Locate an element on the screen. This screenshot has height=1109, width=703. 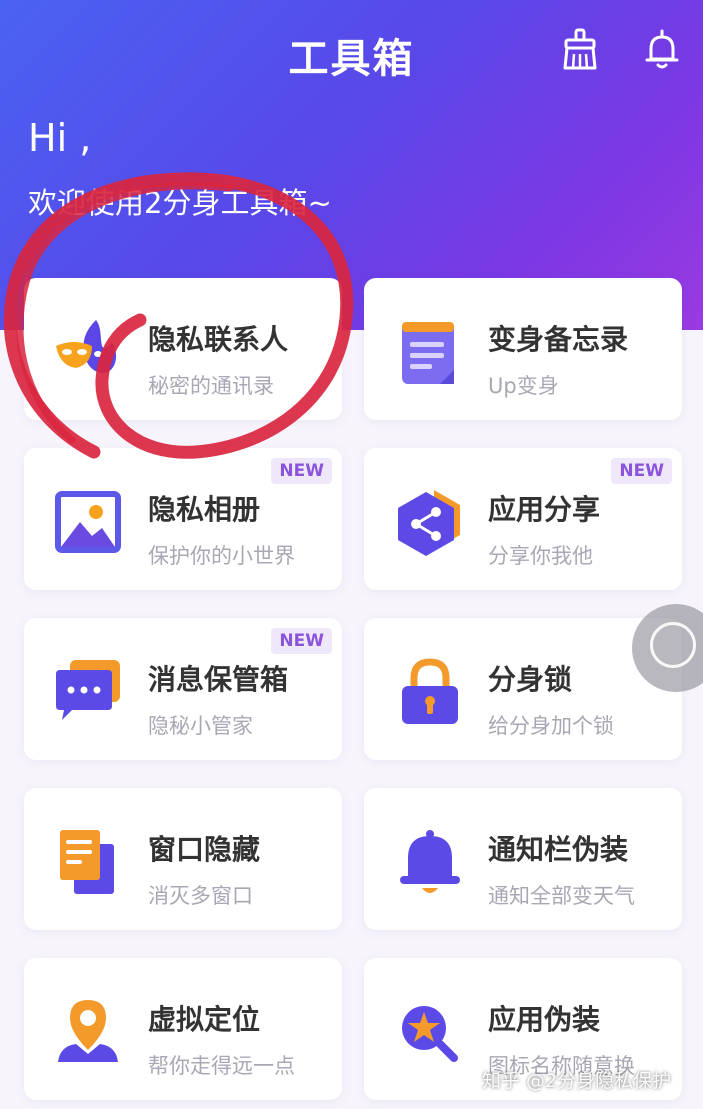
tool-desc: 通知全部变天气 is located at coordinates (561, 896).